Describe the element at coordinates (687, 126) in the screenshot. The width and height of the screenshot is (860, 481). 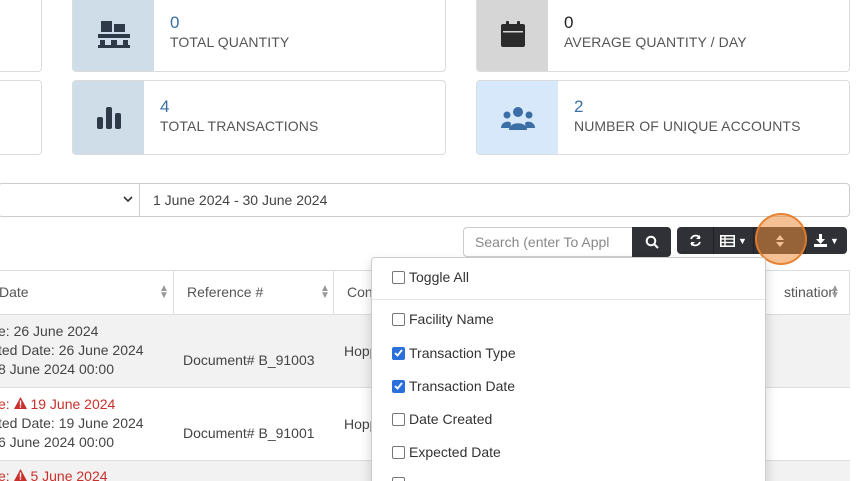
I see `unique-accounts-label: NUMBER OF UNIQUE ACCOUNTS` at that location.